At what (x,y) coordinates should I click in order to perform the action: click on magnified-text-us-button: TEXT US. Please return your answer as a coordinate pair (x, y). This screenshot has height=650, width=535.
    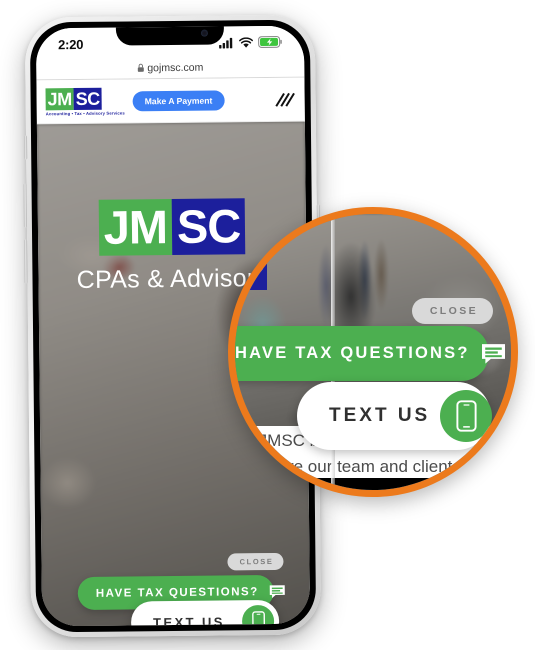
    Looking at the image, I should click on (395, 416).